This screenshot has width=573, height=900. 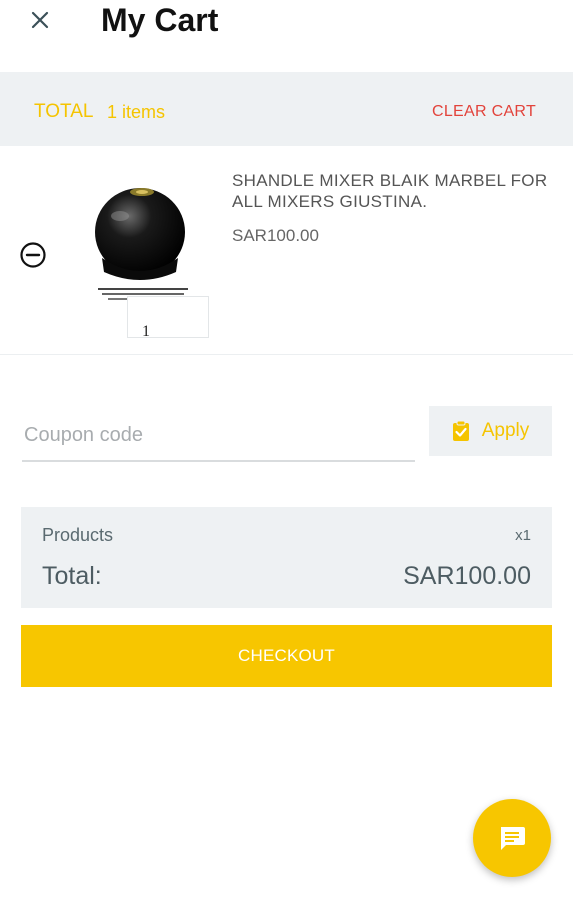 What do you see at coordinates (146, 331) in the screenshot?
I see `quantity-value: 1` at bounding box center [146, 331].